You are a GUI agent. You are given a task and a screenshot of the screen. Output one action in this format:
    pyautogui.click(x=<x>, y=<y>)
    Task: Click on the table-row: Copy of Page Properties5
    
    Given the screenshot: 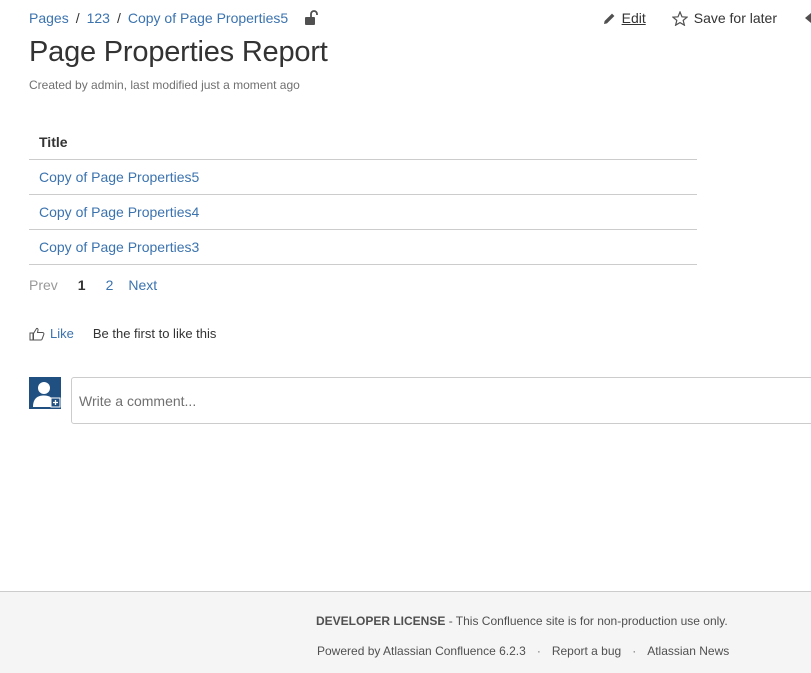 What is the action you would take?
    pyautogui.click(x=363, y=177)
    